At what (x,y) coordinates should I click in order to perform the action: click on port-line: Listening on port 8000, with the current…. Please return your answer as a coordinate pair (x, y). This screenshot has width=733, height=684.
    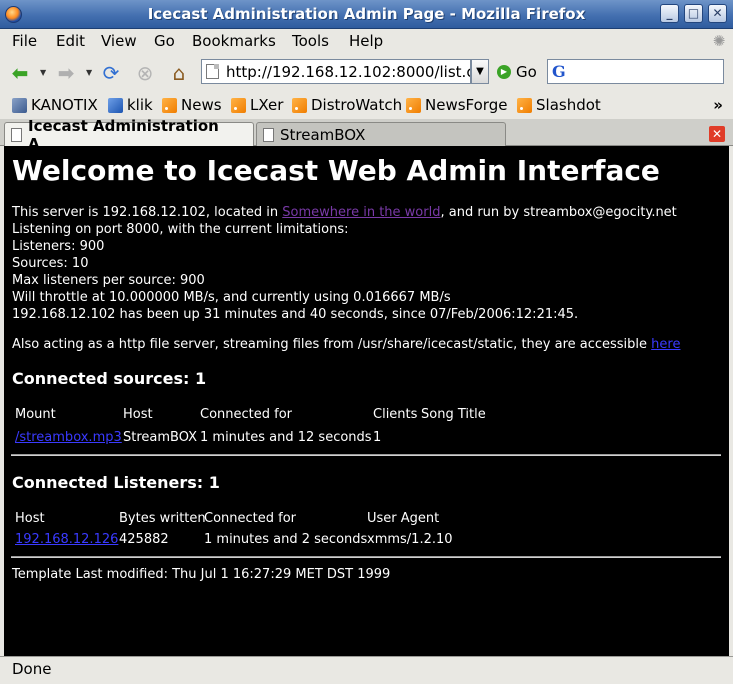
    Looking at the image, I should click on (180, 229).